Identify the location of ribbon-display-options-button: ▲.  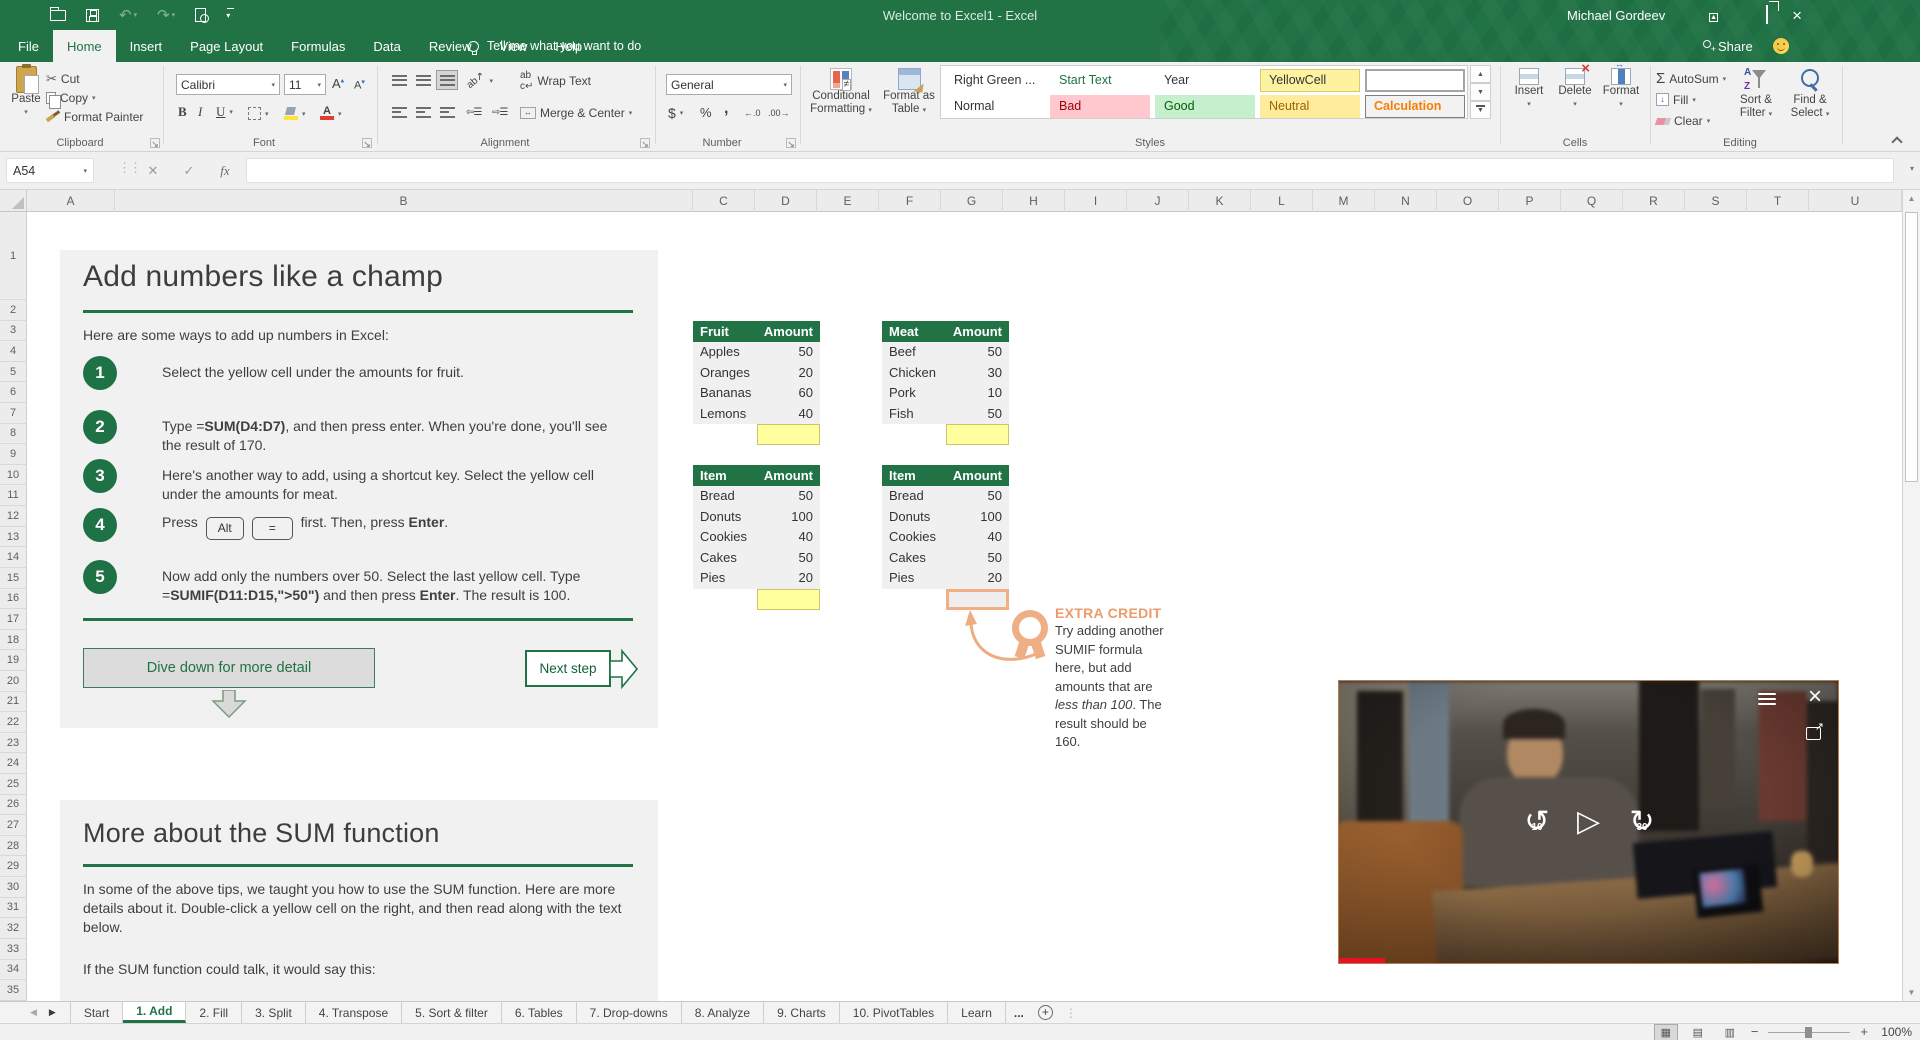
(1714, 15).